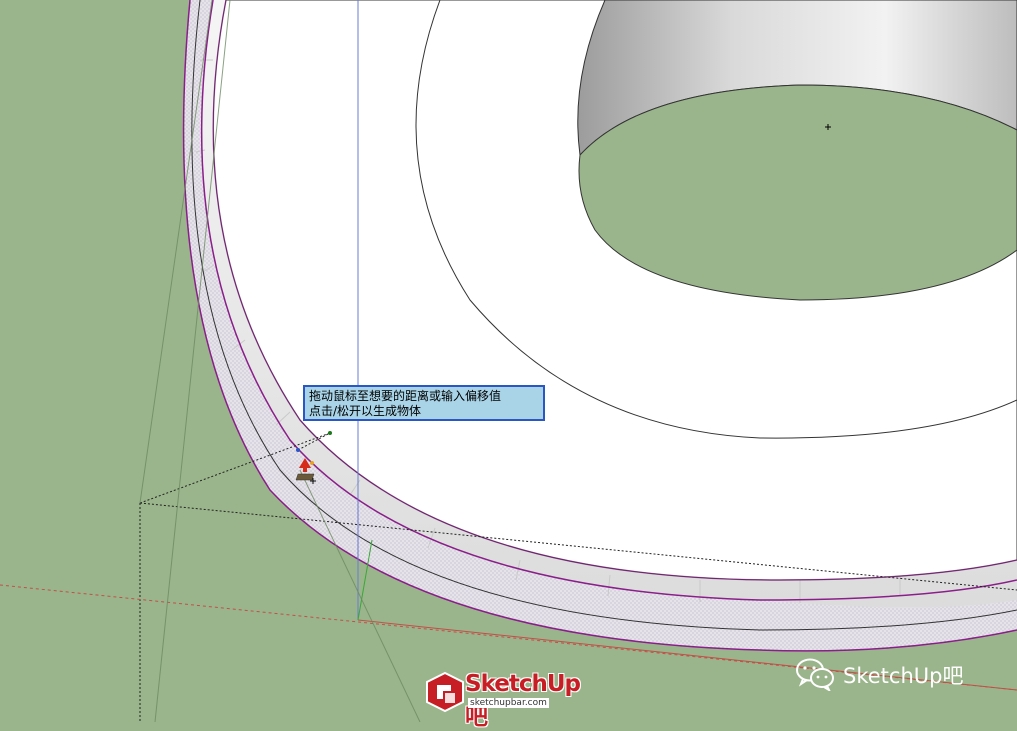  I want to click on operation-tooltip: 拖动鼠标至想要的距离或输入偏移值 点击/松开以生成物体, so click(424, 403).